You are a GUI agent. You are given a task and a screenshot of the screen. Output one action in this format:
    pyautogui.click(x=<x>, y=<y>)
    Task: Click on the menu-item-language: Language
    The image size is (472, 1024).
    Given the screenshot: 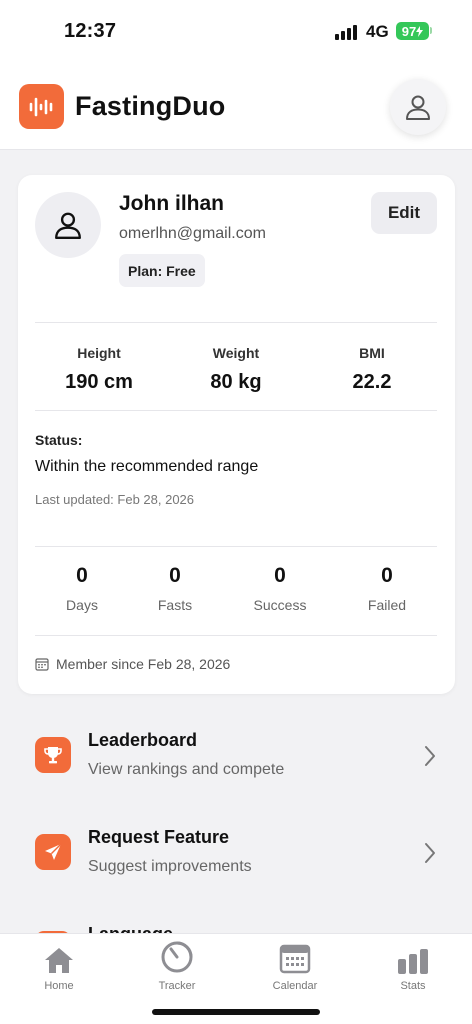 What is the action you would take?
    pyautogui.click(x=236, y=922)
    